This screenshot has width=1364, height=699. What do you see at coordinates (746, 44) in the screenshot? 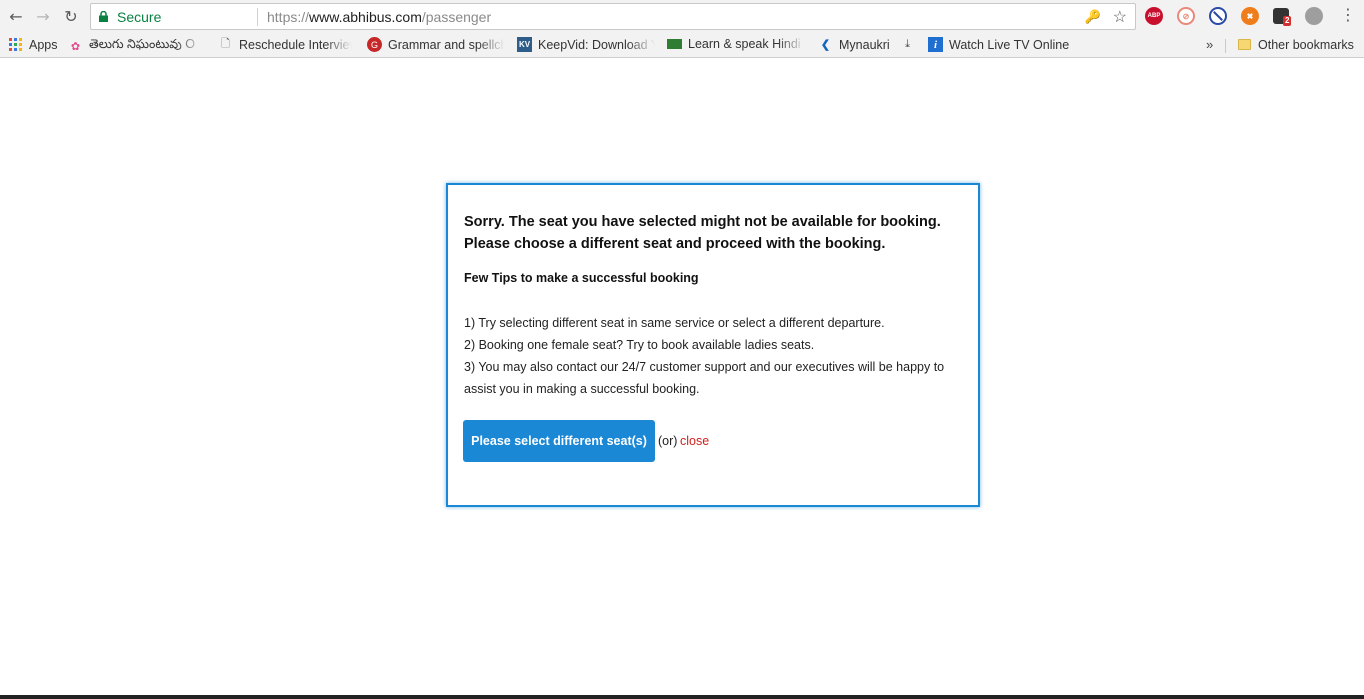
I see `bookmark-label: Learn & speak Hindi c` at bounding box center [746, 44].